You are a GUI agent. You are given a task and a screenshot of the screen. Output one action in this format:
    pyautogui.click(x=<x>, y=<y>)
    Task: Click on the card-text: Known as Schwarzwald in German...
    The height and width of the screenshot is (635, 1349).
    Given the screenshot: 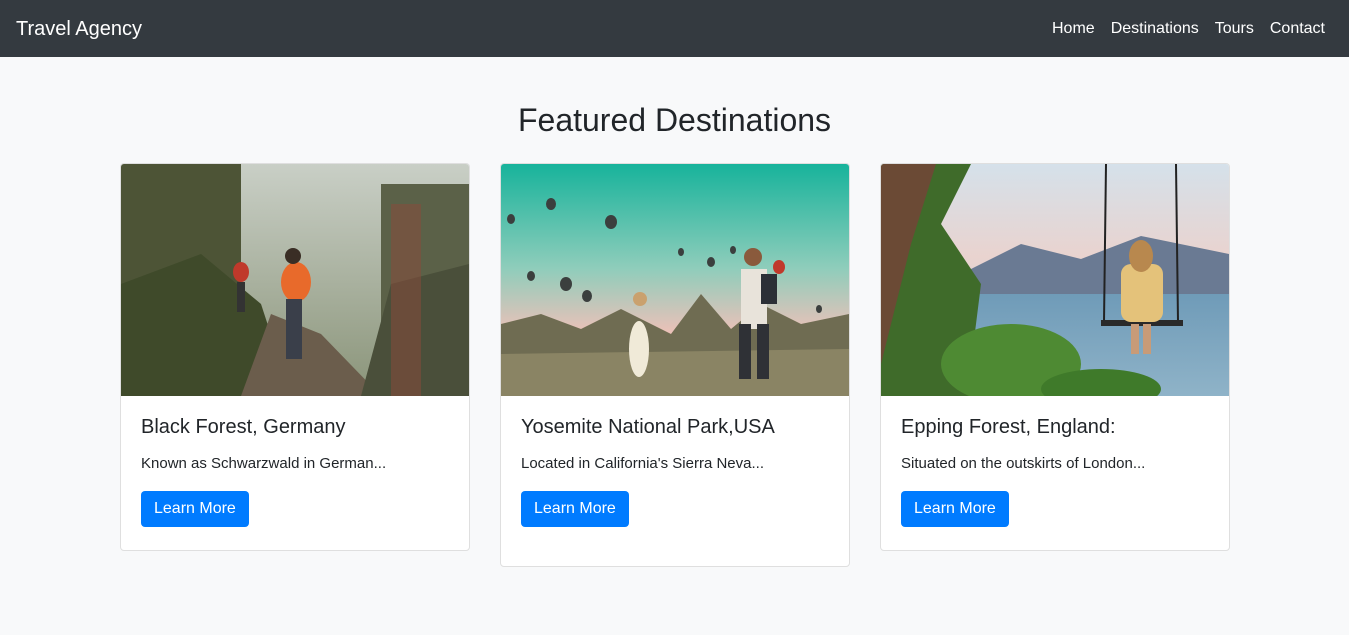 What is the action you would take?
    pyautogui.click(x=264, y=463)
    